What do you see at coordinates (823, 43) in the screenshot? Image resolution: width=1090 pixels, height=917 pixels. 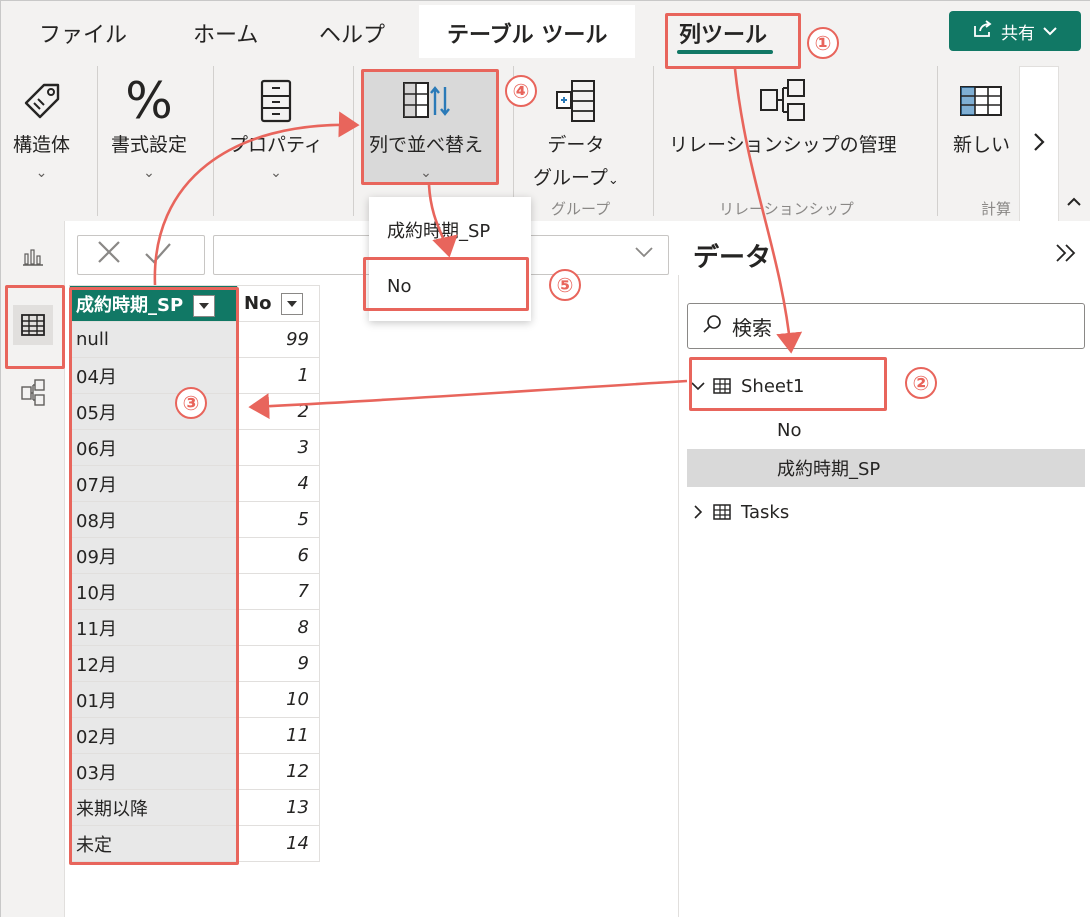 I see `step-1-badge: ①` at bounding box center [823, 43].